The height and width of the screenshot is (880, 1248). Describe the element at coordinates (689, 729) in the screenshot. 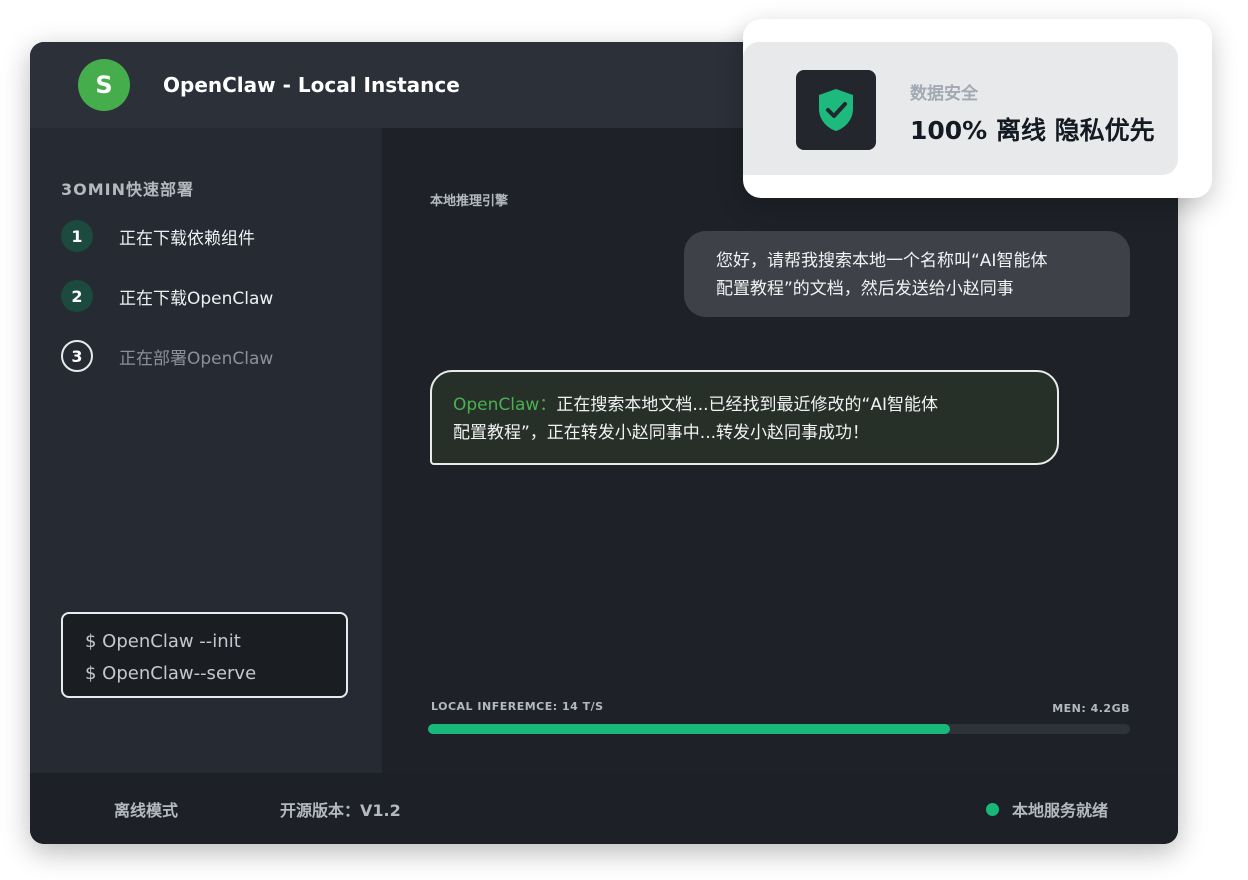

I see `inference-progress-fill` at that location.